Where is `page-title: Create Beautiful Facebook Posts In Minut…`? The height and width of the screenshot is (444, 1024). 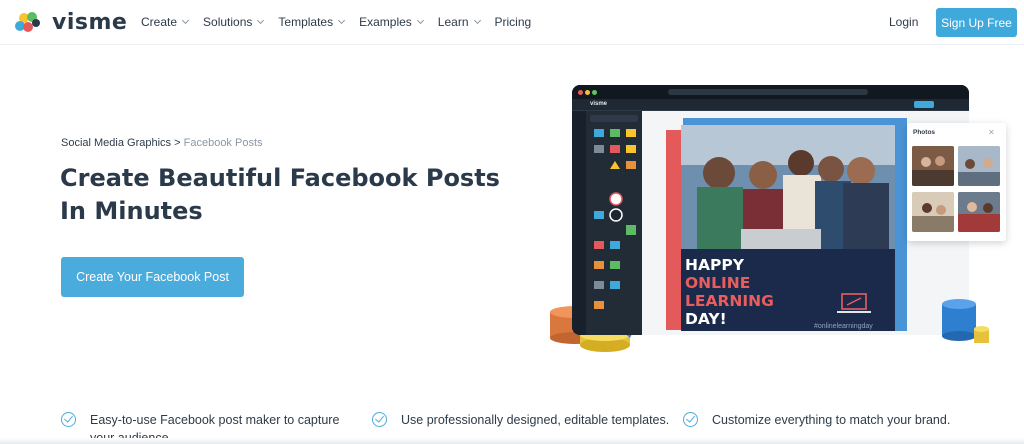
page-title: Create Beautiful Facebook Posts In Minut… is located at coordinates (290, 195).